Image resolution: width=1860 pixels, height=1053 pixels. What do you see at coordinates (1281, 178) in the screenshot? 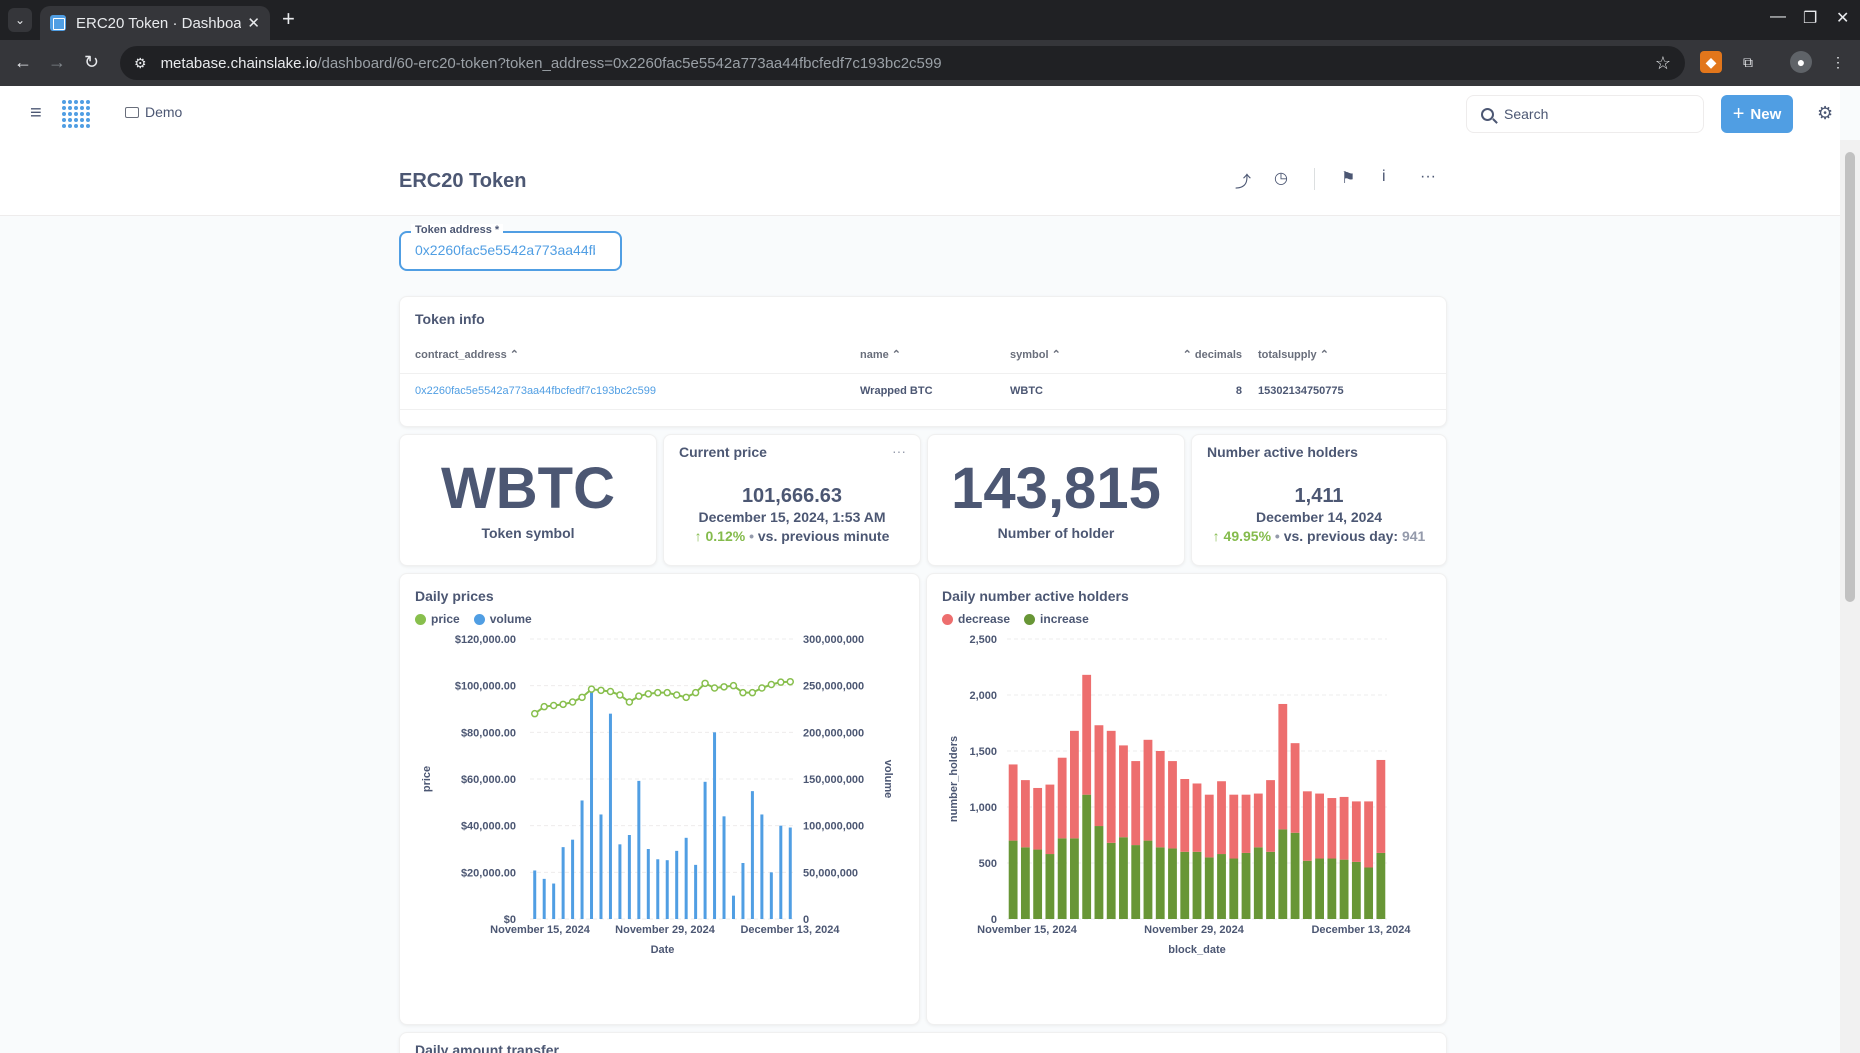
I see `history-icon: ◷` at bounding box center [1281, 178].